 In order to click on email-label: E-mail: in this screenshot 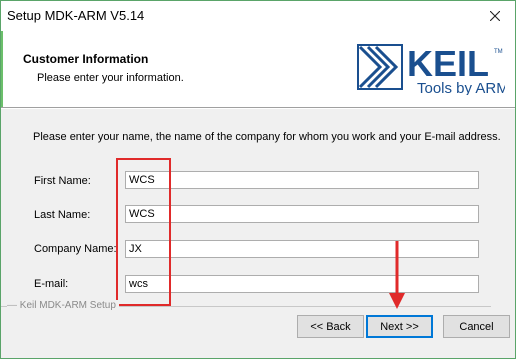, I will do `click(51, 284)`.